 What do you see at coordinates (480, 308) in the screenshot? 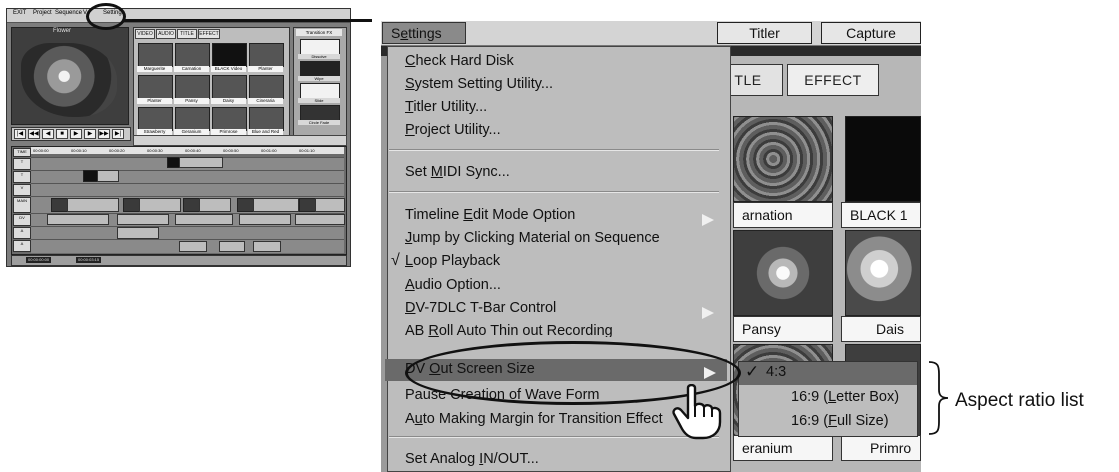
I see `menu-item-dv-7dlc-t-bar-control: DV-7DLC T-Bar Control` at bounding box center [480, 308].